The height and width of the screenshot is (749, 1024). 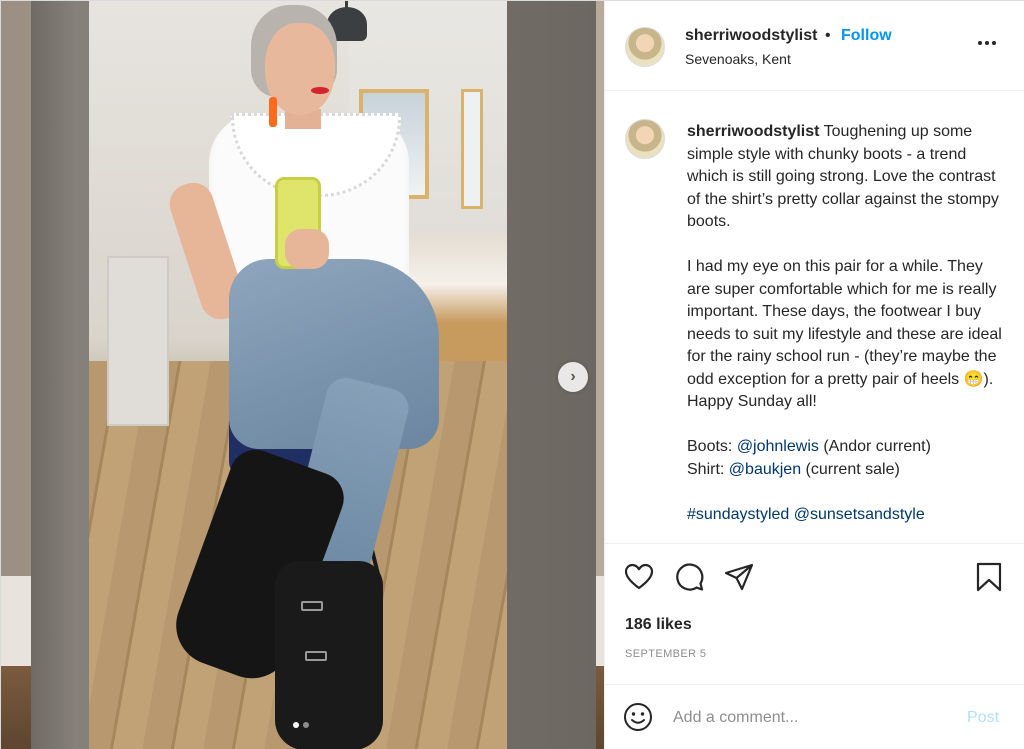 I want to click on mention-link: @sunsetsandstyle, so click(x=859, y=514).